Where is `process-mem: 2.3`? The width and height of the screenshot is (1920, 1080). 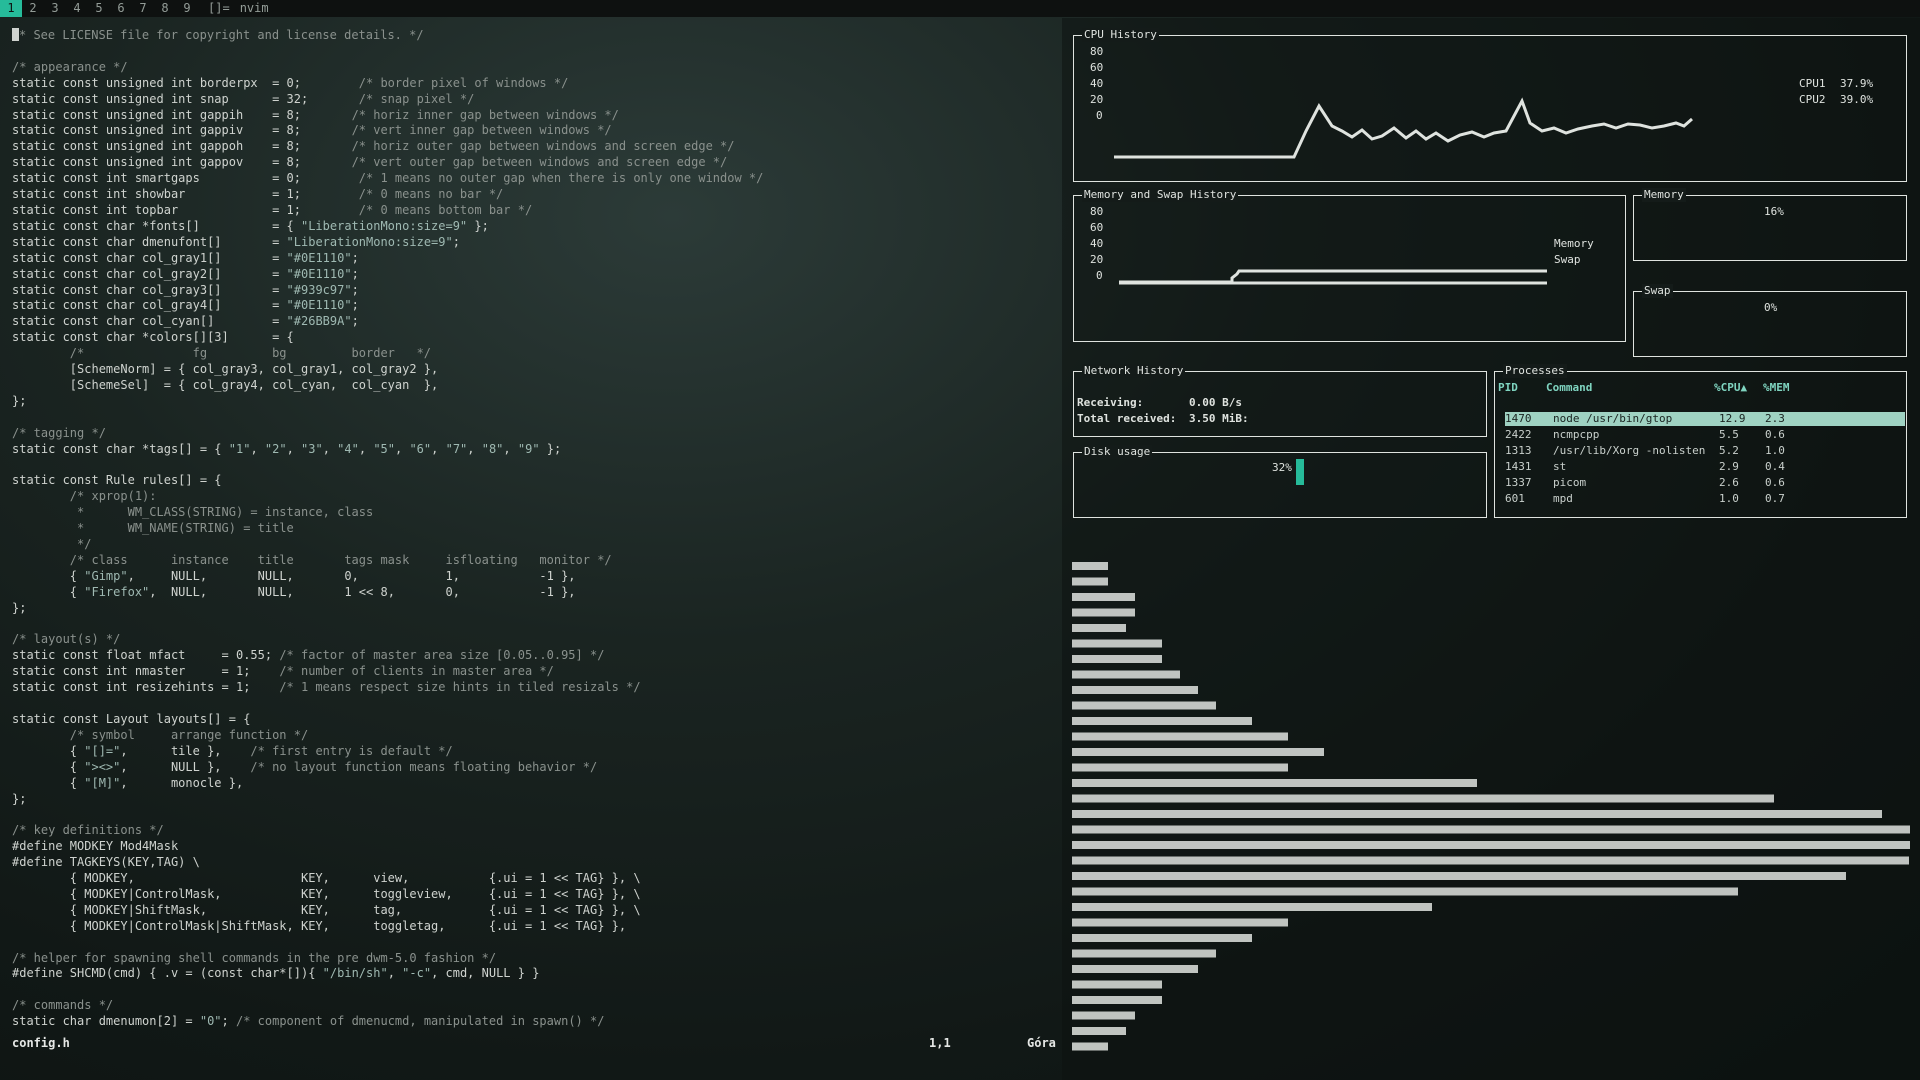 process-mem: 2.3 is located at coordinates (1775, 418).